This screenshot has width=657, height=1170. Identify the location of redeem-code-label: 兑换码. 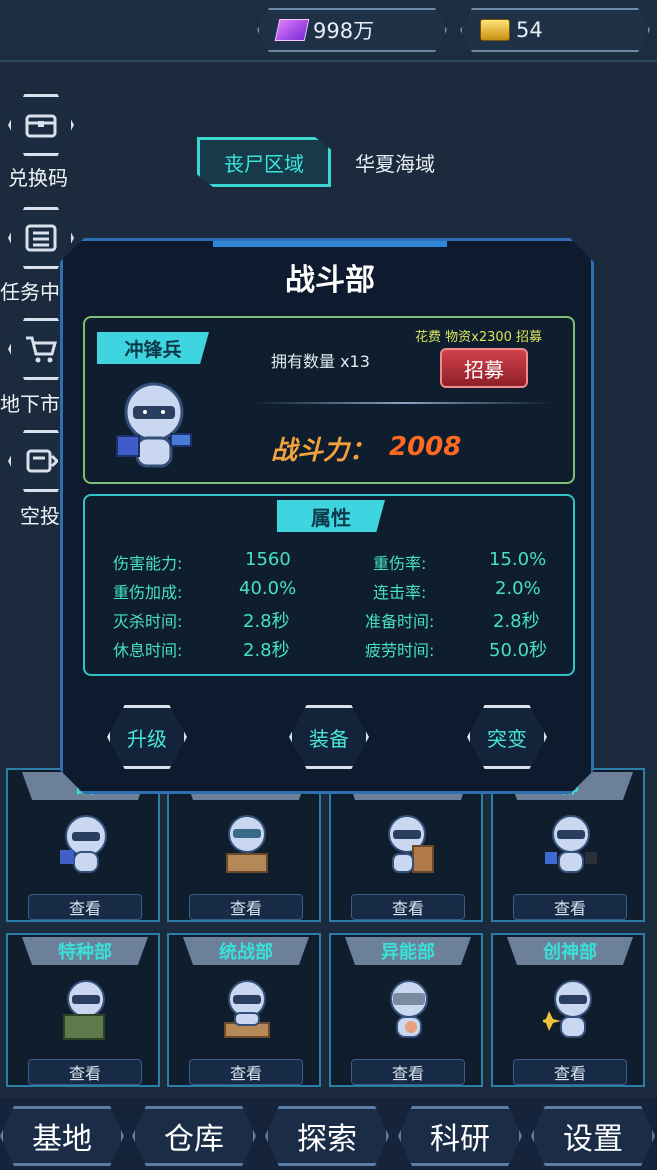
(38, 178).